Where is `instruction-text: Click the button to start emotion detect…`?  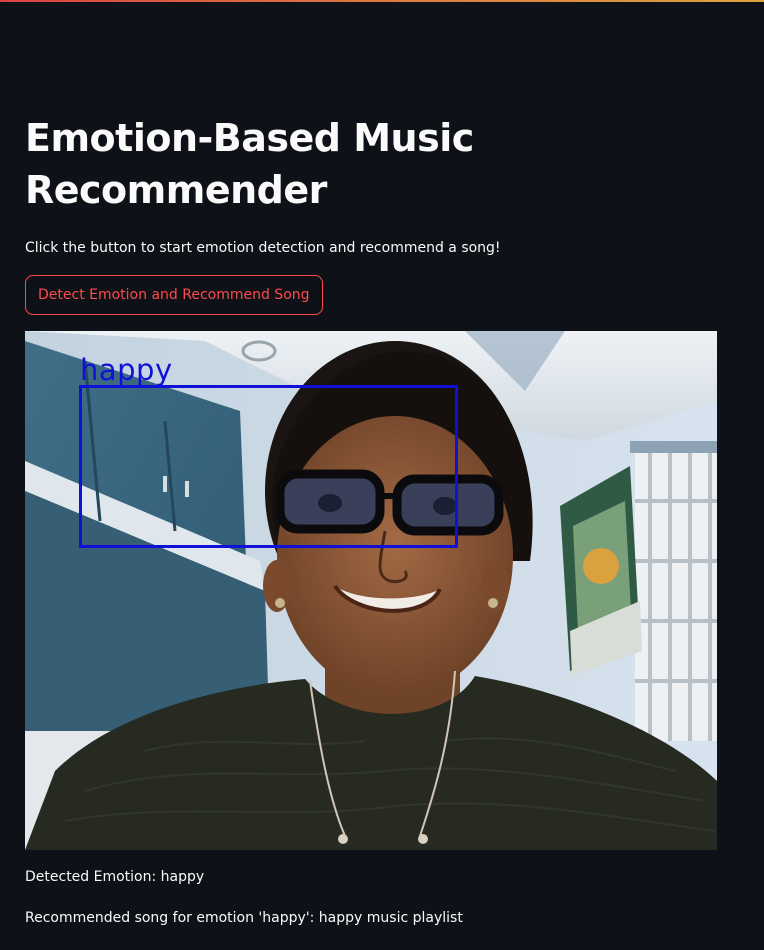 instruction-text: Click the button to start emotion detect… is located at coordinates (263, 248).